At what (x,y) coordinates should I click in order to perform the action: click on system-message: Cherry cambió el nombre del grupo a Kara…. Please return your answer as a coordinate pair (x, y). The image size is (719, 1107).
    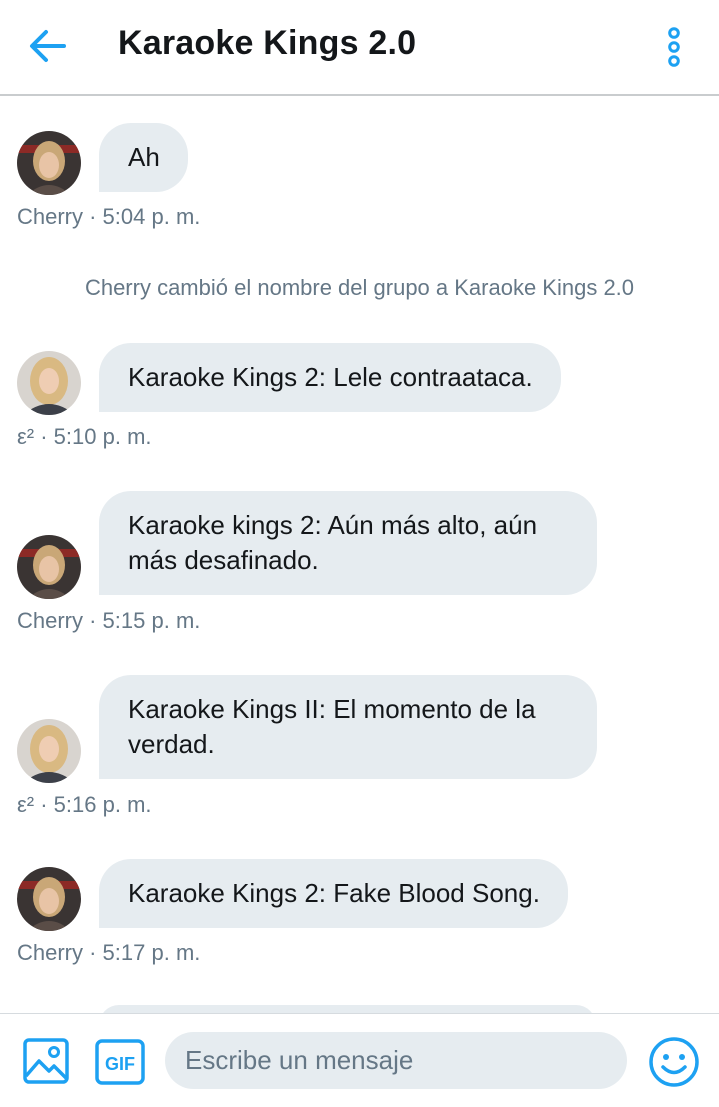
    Looking at the image, I should click on (359, 287).